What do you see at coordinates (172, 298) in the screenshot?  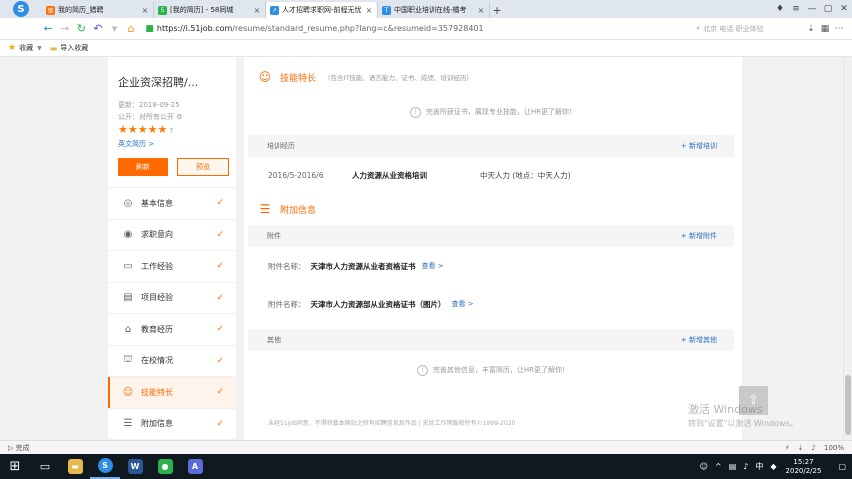 I see `sidebar-item-project-experience: ▤ 项目经验 ✓` at bounding box center [172, 298].